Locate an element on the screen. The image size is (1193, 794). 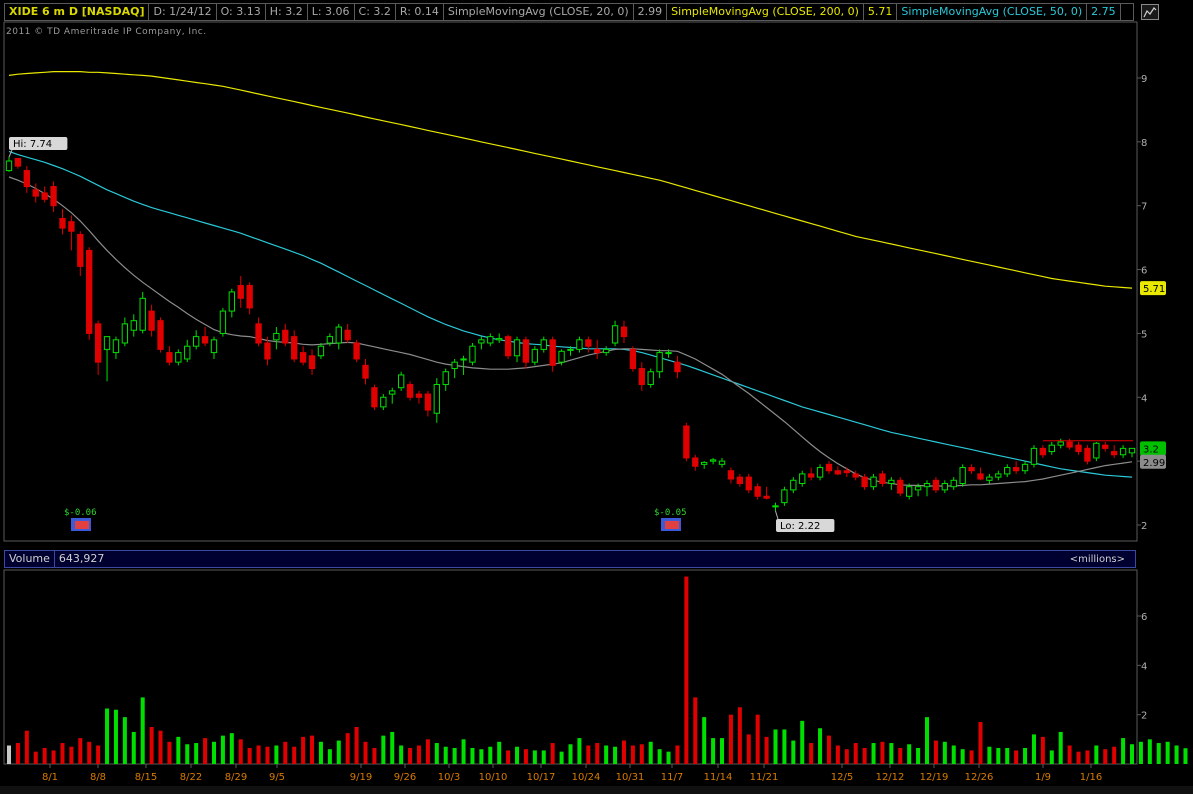
sma20-badge: 2.99 is located at coordinates (1153, 461).